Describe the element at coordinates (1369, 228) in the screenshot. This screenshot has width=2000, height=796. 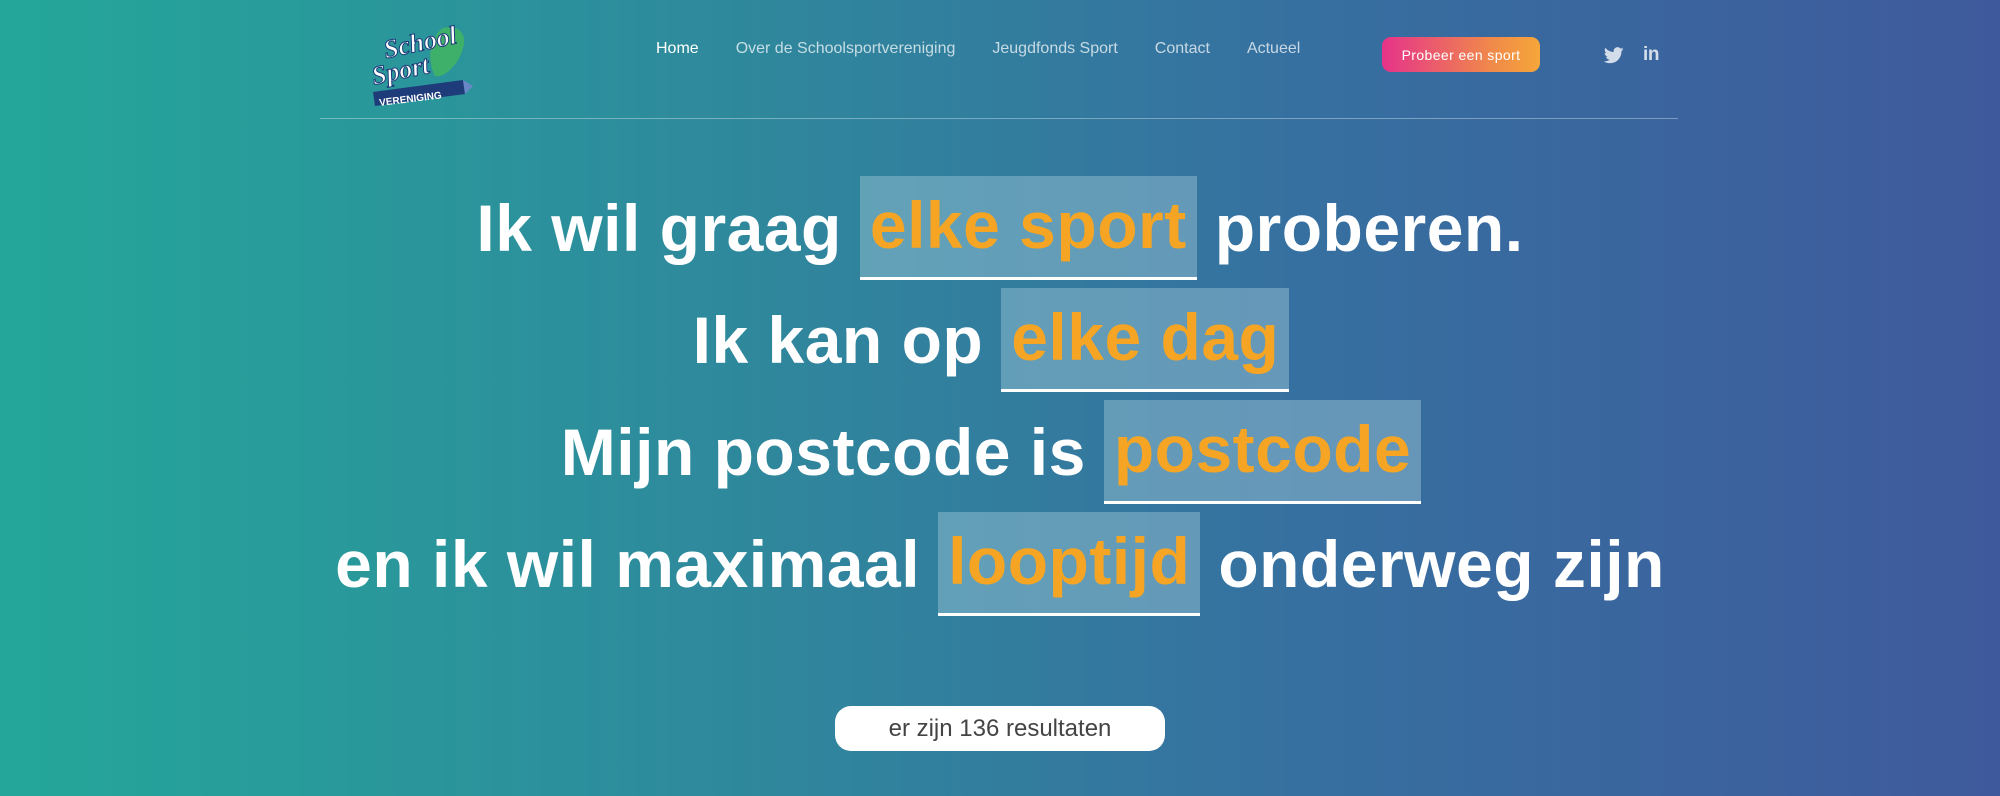
I see `line-text: proberen.` at that location.